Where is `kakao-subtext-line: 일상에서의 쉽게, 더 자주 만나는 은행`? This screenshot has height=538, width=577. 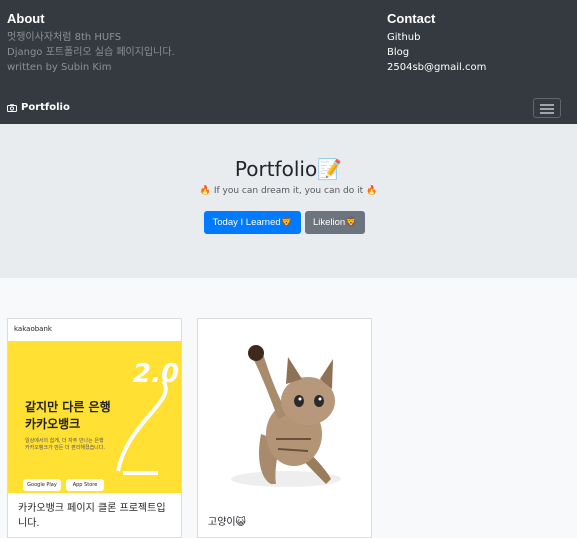
kakao-subtext-line: 일상에서의 쉽게, 더 자주 만나는 은행 is located at coordinates (64, 441).